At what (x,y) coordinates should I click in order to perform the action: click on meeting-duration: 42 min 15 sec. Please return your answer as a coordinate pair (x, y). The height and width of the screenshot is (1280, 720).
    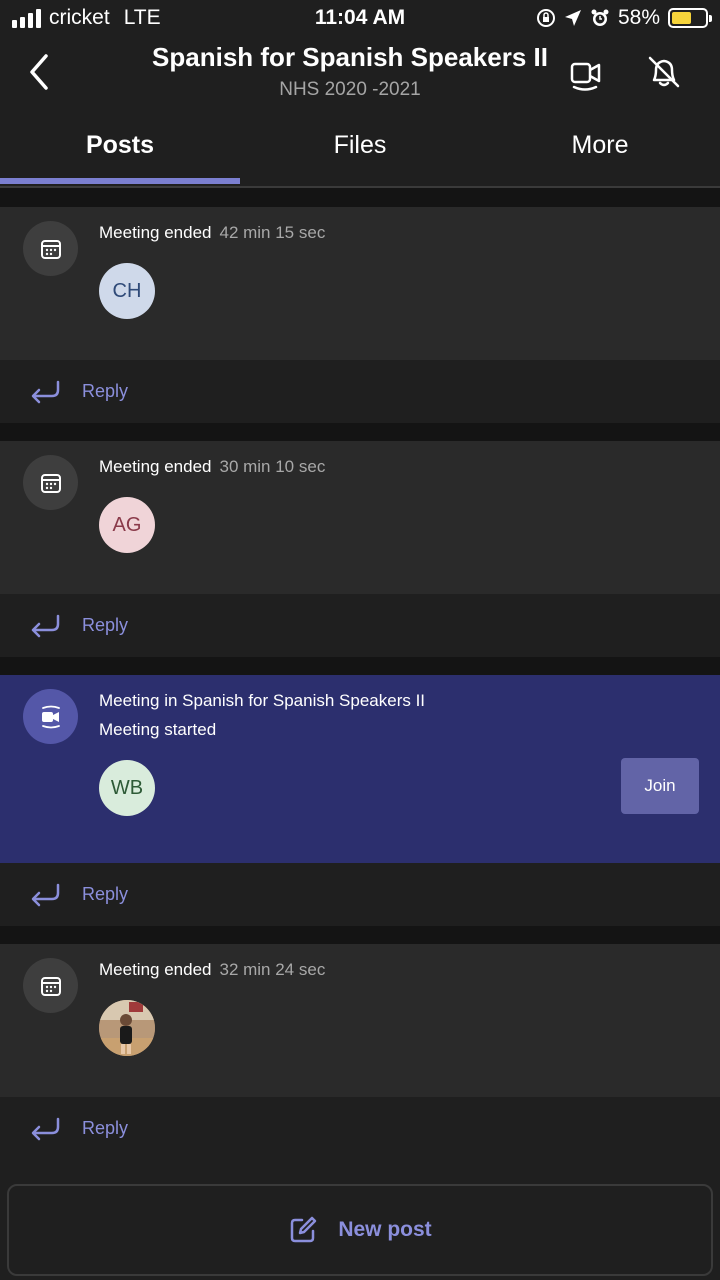
    Looking at the image, I should click on (272, 232).